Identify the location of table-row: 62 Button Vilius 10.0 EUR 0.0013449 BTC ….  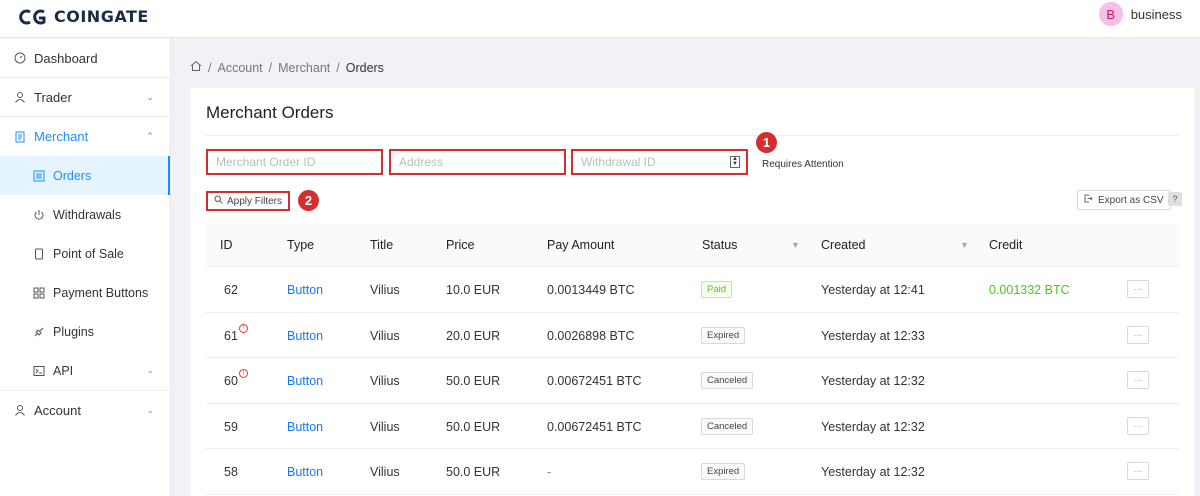
(692, 290).